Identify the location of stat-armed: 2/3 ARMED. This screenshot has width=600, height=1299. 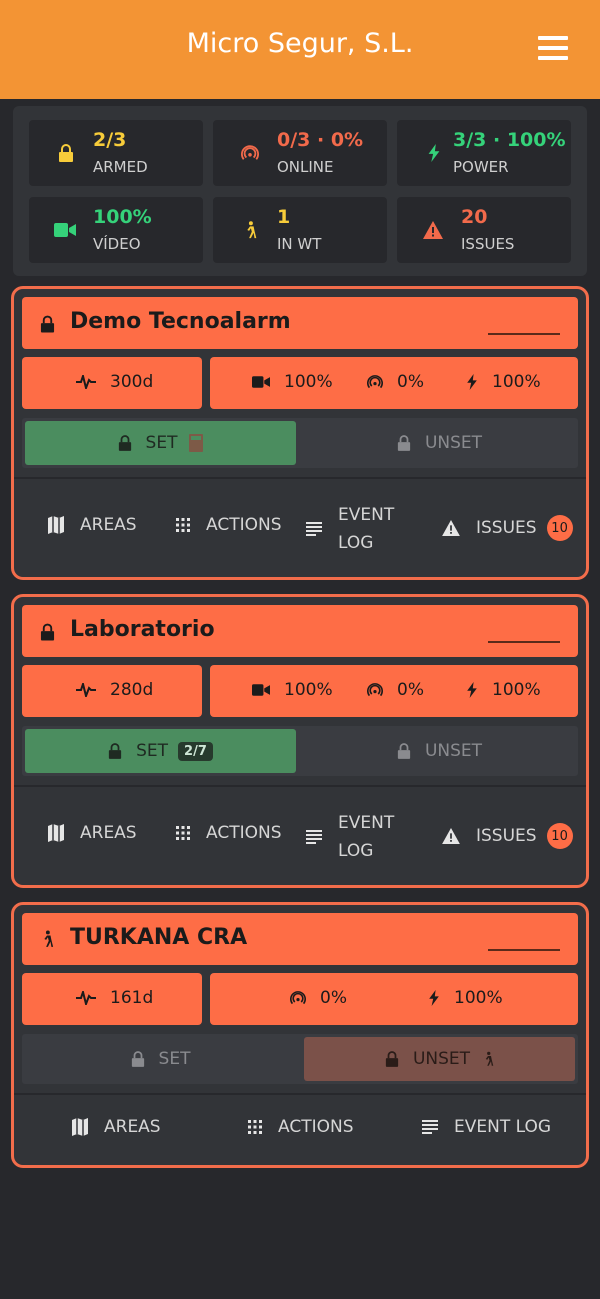
(116, 153).